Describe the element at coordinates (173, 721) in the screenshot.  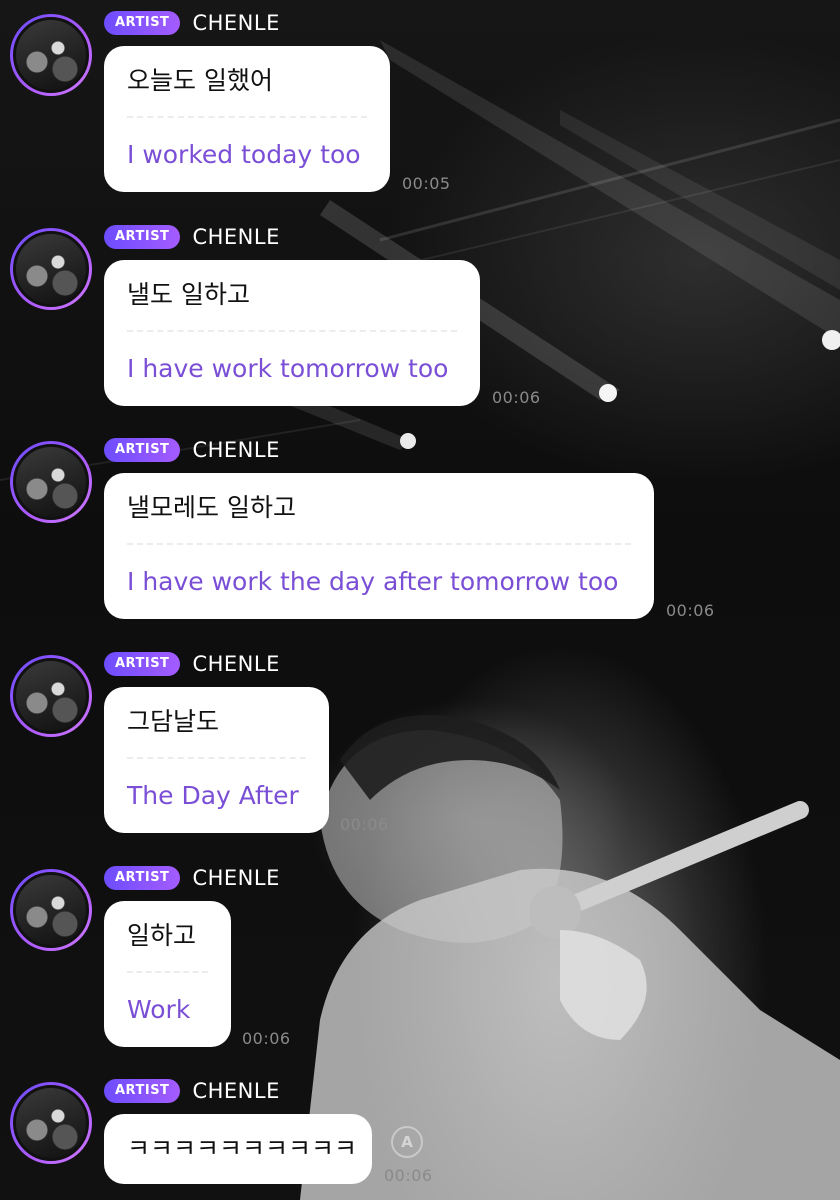
I see `message-text: 그담날도` at that location.